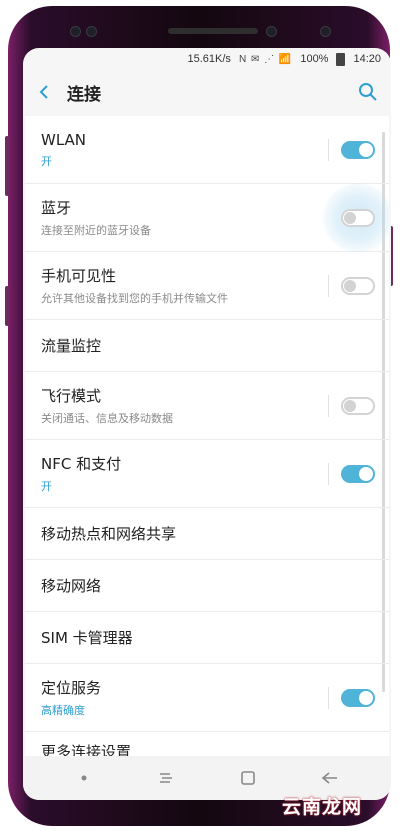 The width and height of the screenshot is (400, 831). I want to click on setting-texts: 移动热点和网络共享, so click(108, 533).